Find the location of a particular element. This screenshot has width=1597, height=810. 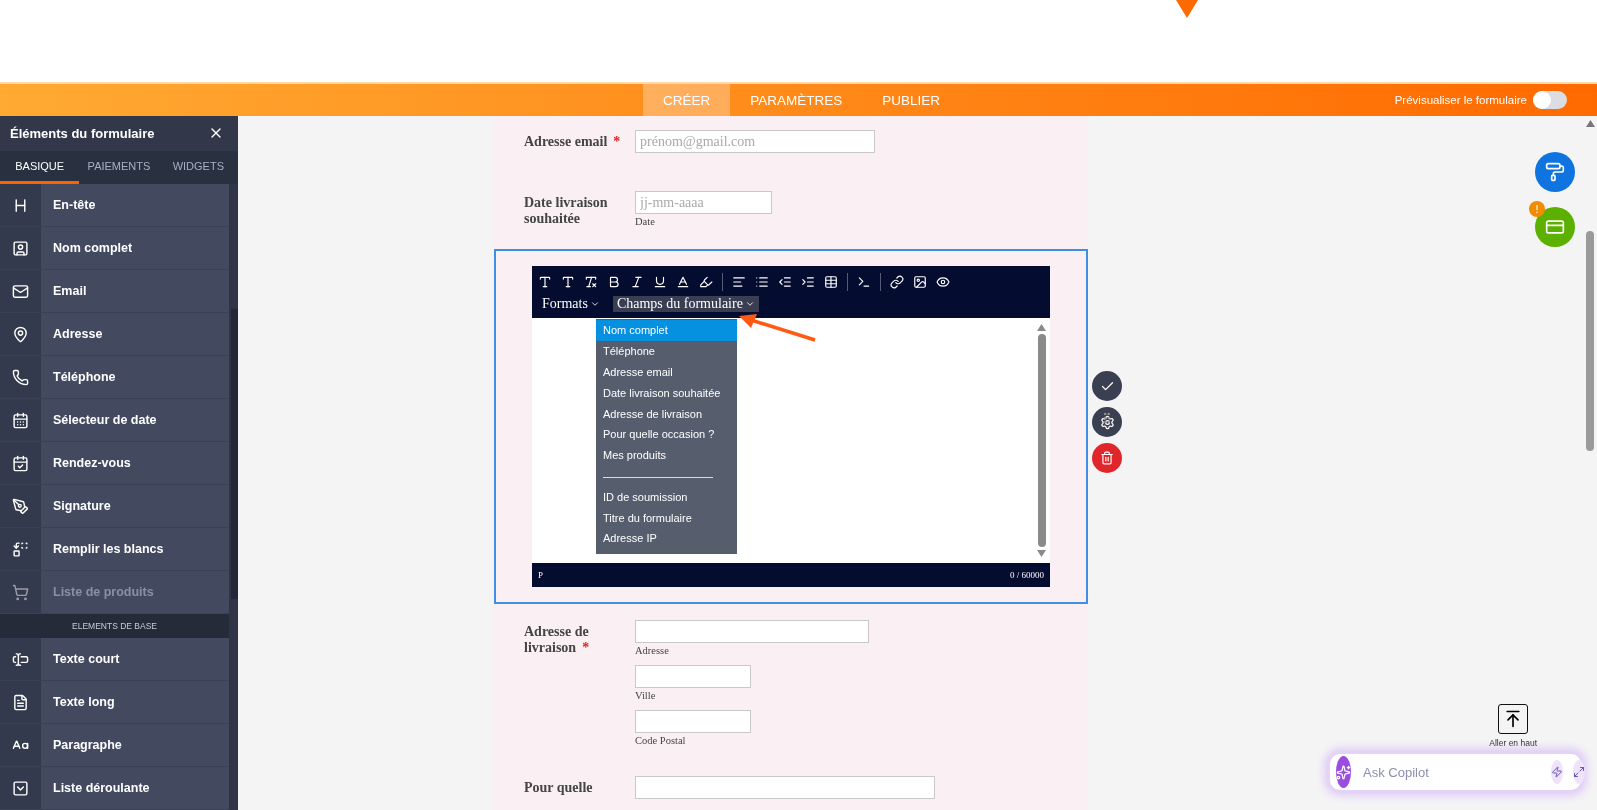

card-icon is located at coordinates (1555, 227).